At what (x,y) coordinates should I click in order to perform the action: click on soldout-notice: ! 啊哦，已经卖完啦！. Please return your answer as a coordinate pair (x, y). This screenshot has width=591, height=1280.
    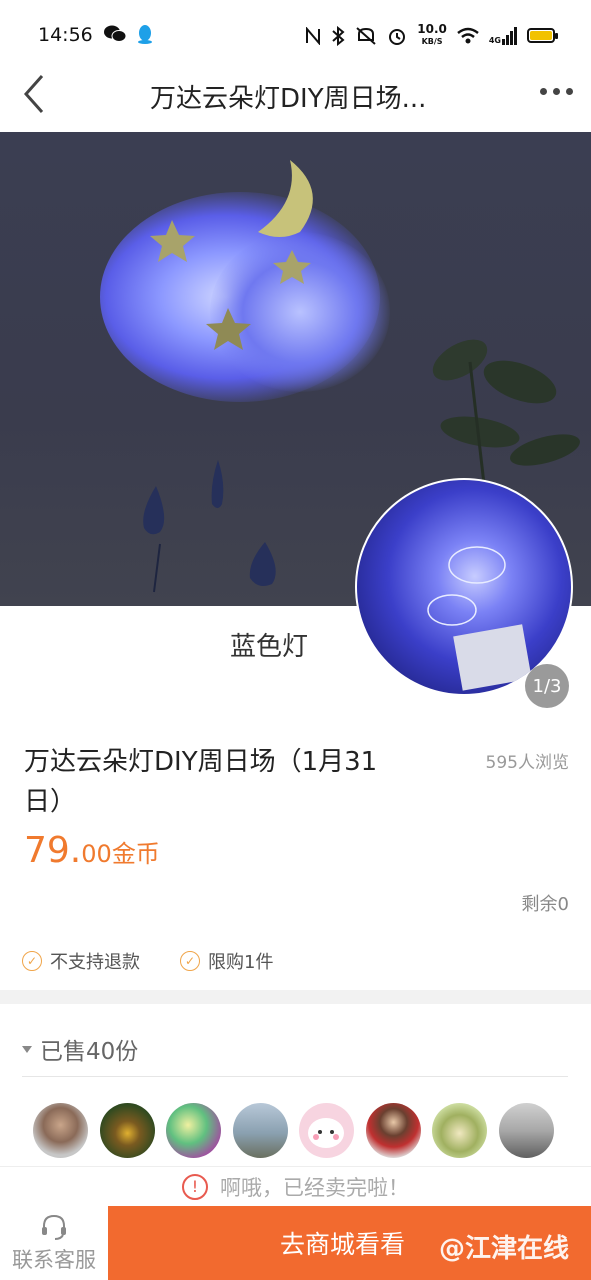
    Looking at the image, I should click on (295, 1186).